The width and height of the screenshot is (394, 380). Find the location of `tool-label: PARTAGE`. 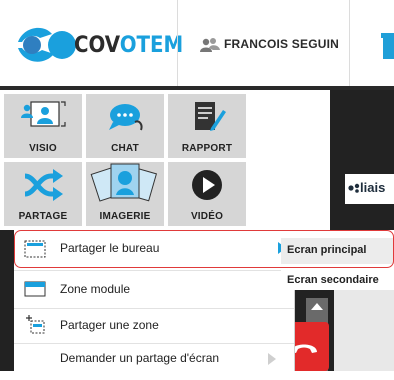

tool-label: PARTAGE is located at coordinates (43, 216).